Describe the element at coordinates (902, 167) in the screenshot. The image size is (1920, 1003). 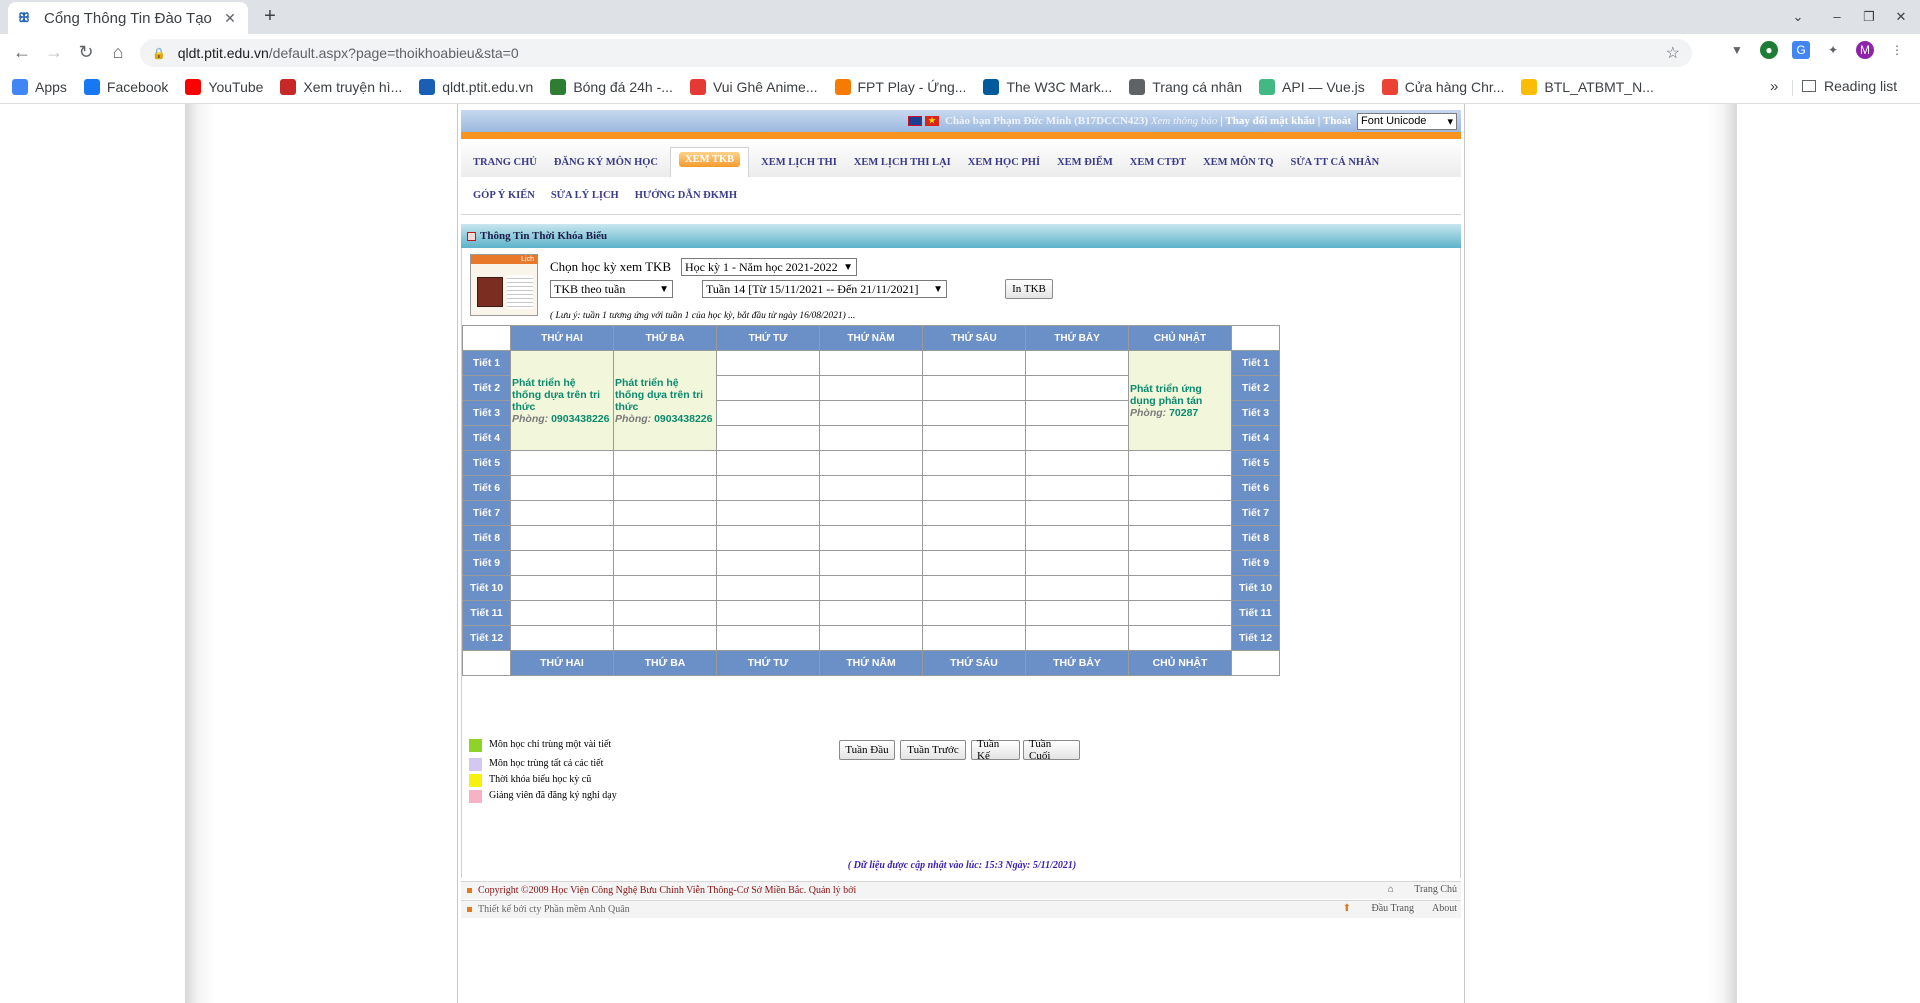
I see `menu-item: XEM LỊCH THI LẠI` at that location.